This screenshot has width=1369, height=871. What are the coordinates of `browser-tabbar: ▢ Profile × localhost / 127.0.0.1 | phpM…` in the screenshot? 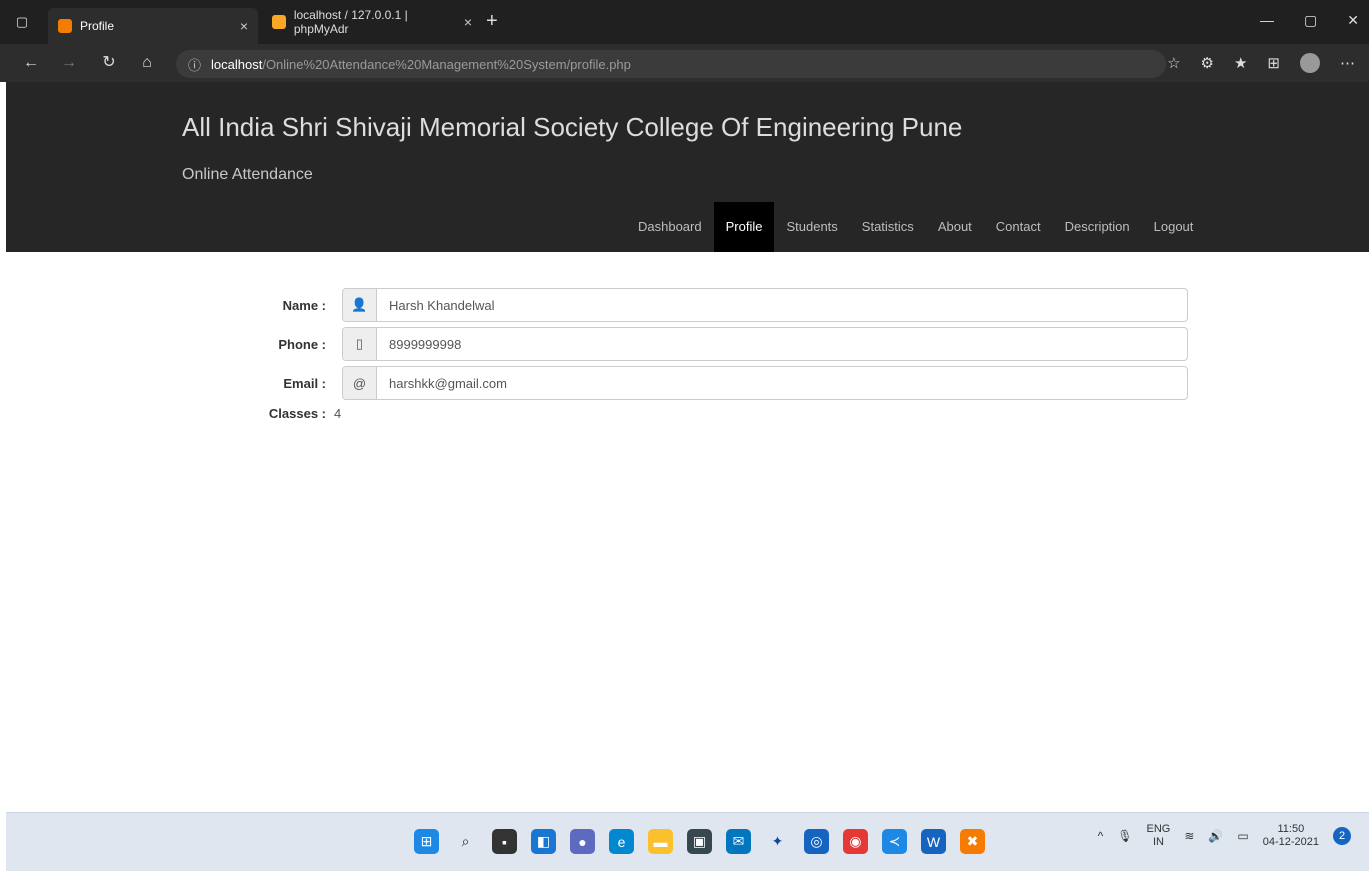 It's located at (684, 22).